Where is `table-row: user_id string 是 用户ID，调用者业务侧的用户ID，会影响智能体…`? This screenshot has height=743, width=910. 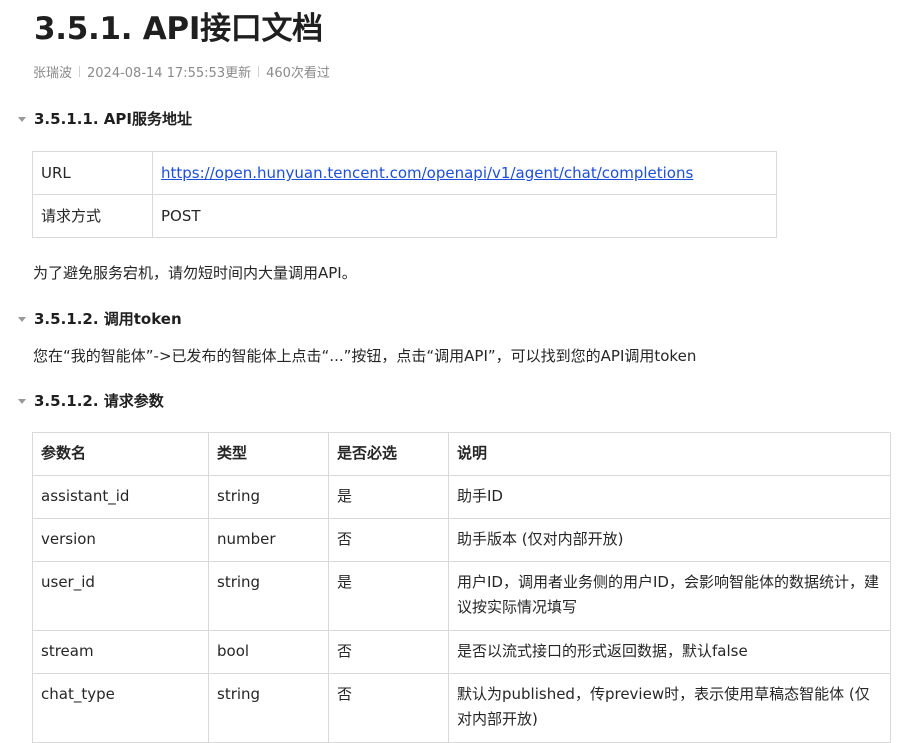
table-row: user_id string 是 用户ID，调用者业务侧的用户ID，会影响智能体… is located at coordinates (461, 596).